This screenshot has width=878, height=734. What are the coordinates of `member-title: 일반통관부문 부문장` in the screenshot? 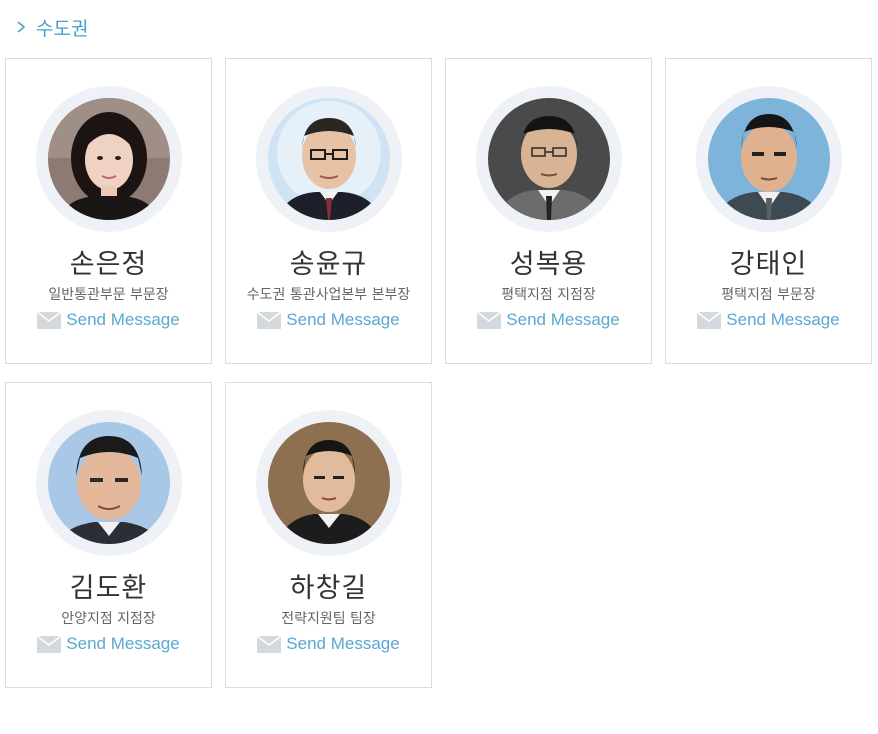 It's located at (108, 295).